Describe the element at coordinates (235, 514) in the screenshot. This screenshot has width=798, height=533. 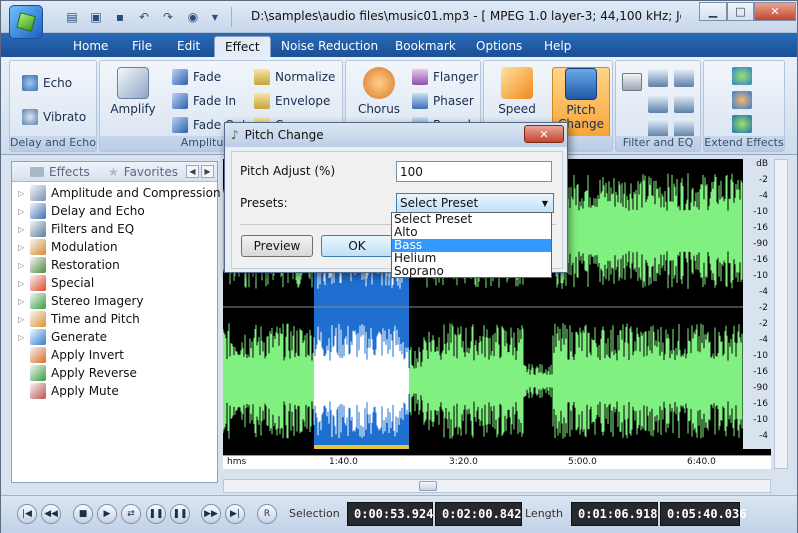
I see `go-end-button: ▶|` at that location.